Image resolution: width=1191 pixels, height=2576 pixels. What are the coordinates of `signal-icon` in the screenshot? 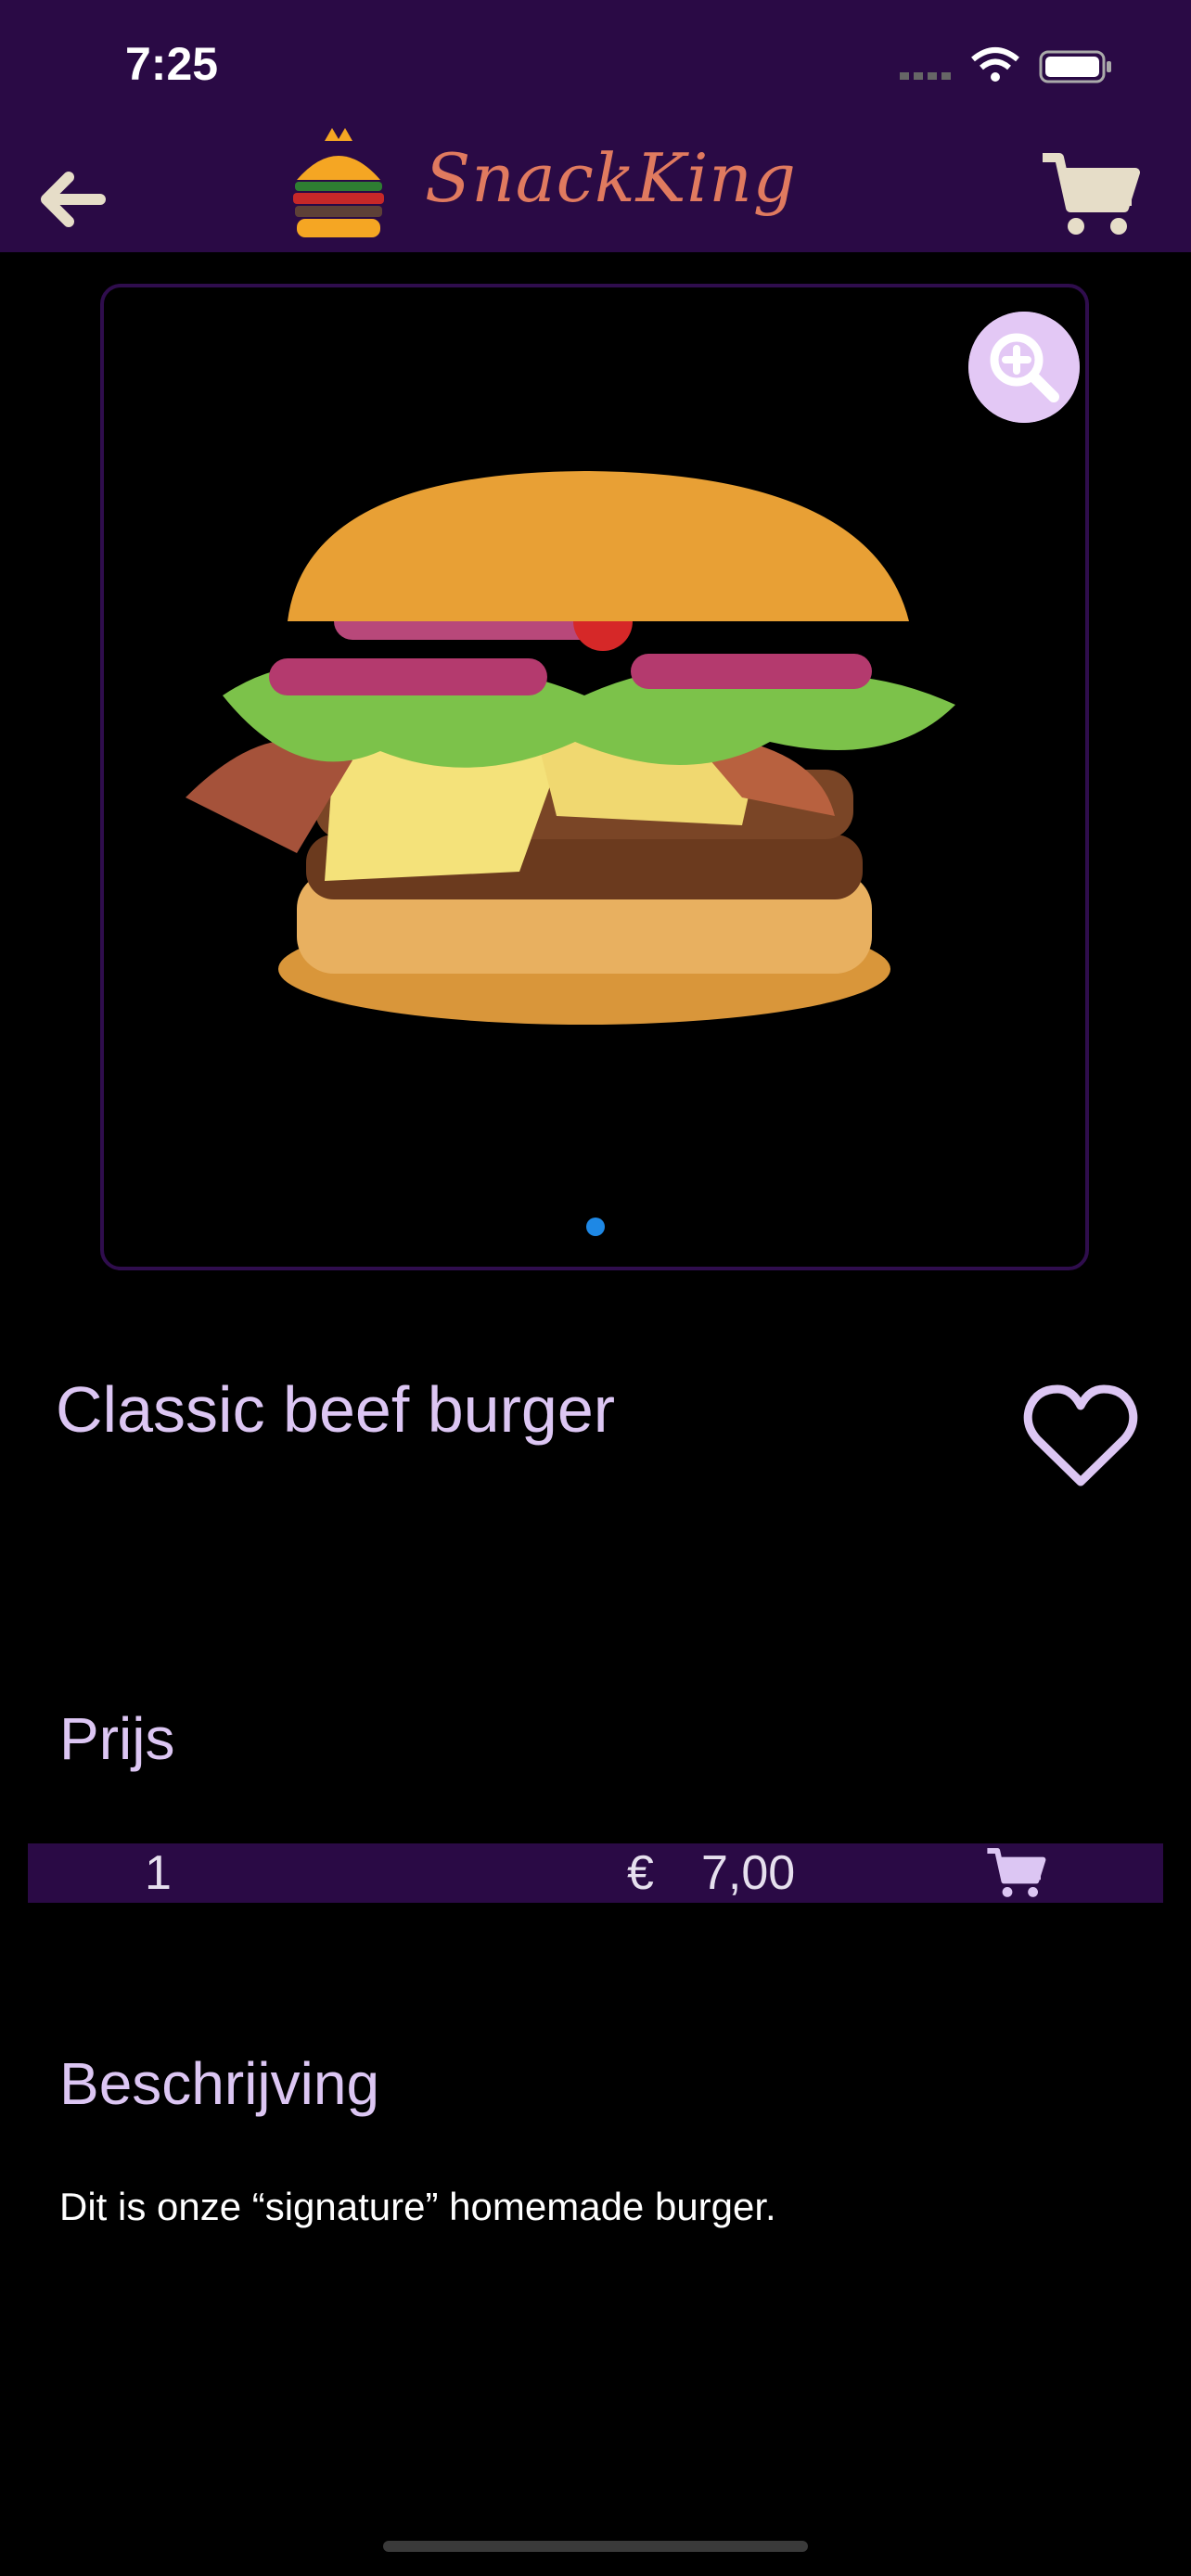 It's located at (925, 76).